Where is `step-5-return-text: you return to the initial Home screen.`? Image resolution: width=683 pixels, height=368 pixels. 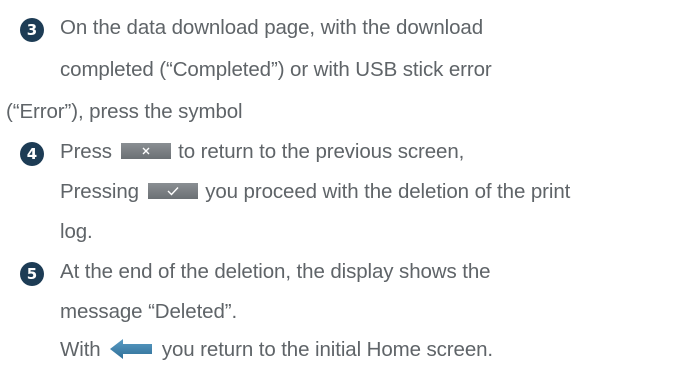
step-5-return-text: you return to the initial Home screen. is located at coordinates (327, 349).